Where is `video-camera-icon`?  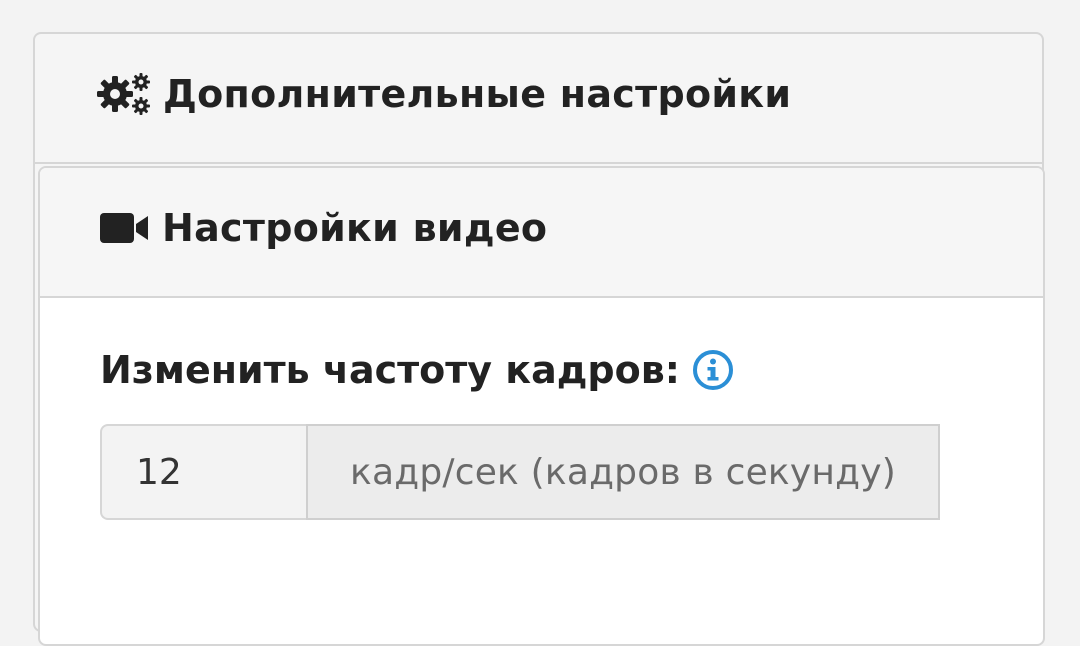
video-camera-icon is located at coordinates (125, 228).